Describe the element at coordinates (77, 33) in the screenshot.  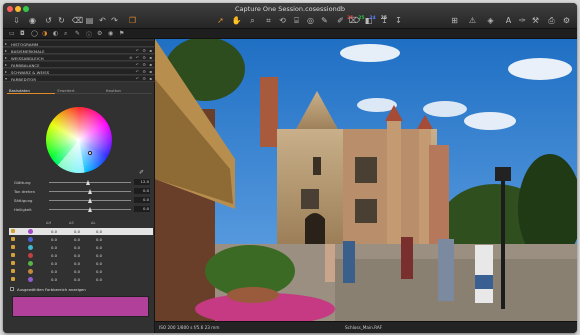
I see `adjustments-tab-icon: ✎` at that location.